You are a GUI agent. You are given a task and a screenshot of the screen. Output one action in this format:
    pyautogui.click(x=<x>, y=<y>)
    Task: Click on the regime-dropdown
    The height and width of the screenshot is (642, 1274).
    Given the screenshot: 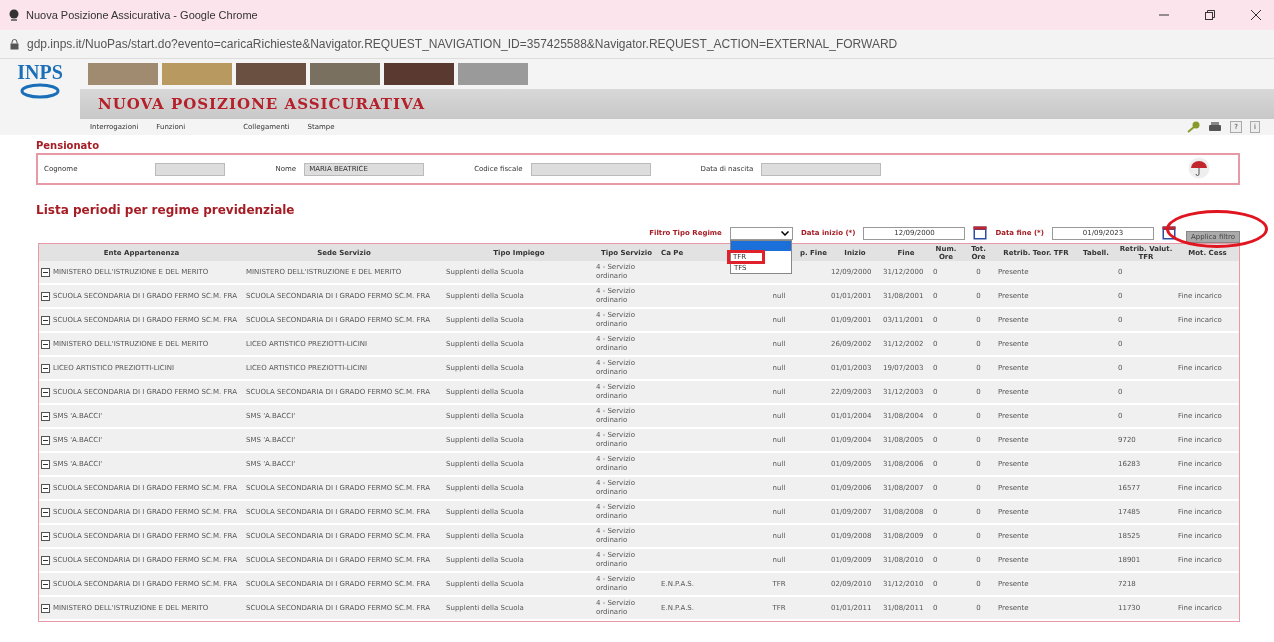 What is the action you would take?
    pyautogui.click(x=761, y=233)
    